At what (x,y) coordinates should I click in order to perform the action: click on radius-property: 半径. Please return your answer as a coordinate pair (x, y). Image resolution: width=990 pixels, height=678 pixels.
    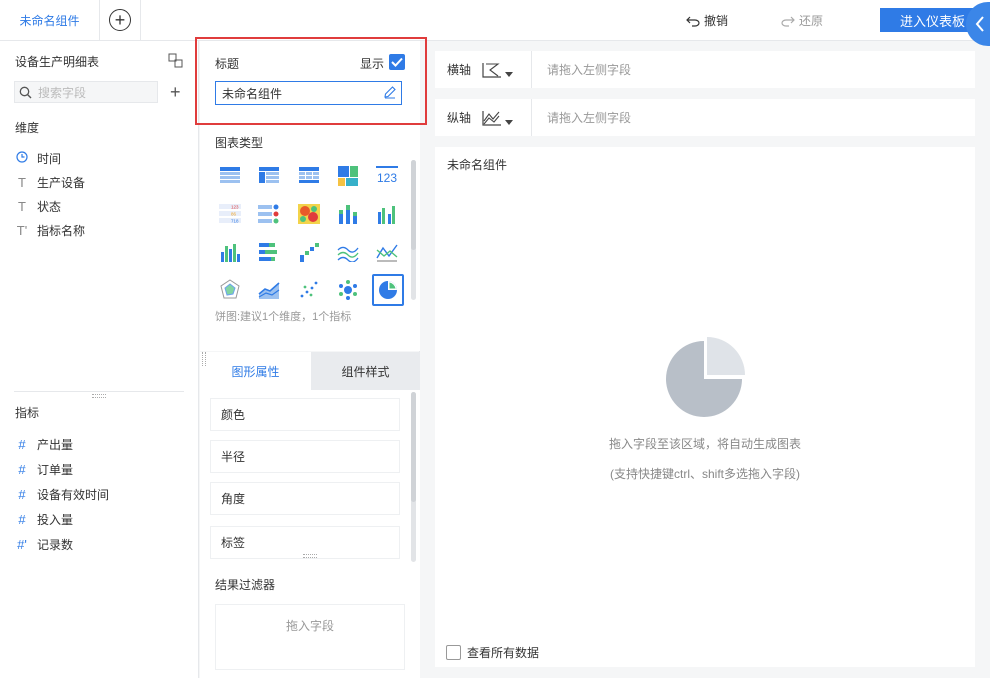
    Looking at the image, I should click on (305, 456).